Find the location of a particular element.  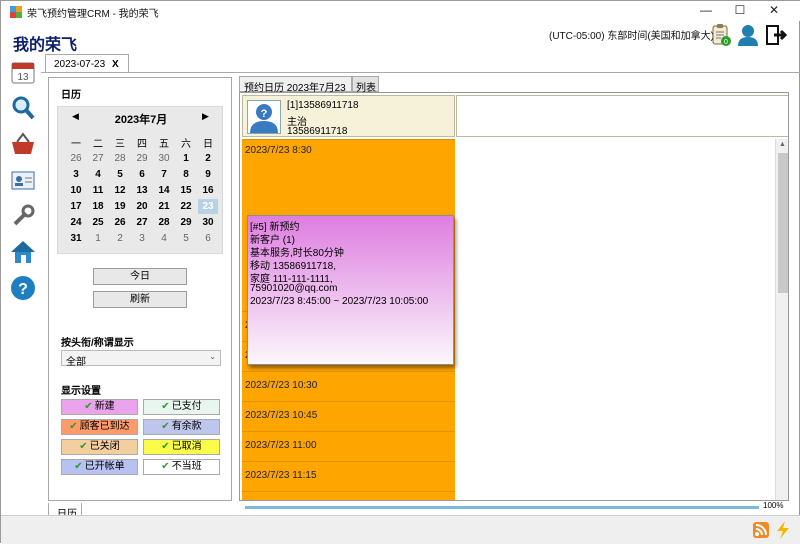

calendar-day: 14 is located at coordinates (164, 190).